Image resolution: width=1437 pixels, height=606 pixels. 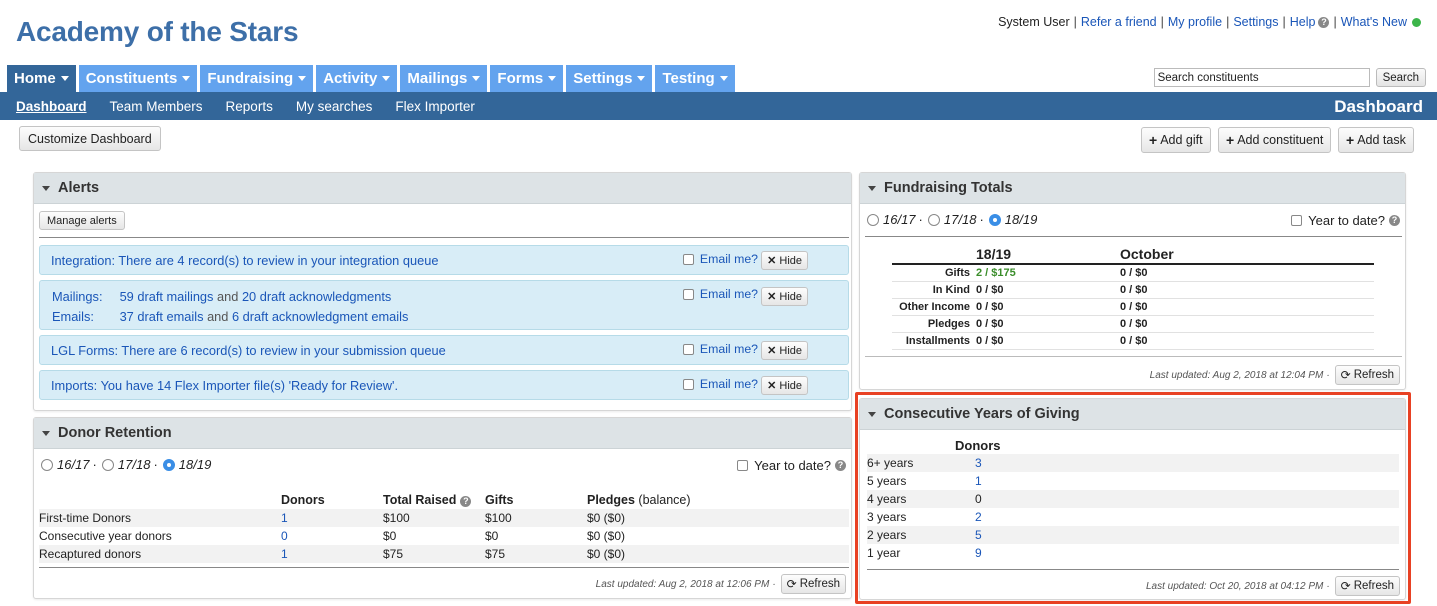 I want to click on donor-count-link: 5, so click(x=978, y=535).